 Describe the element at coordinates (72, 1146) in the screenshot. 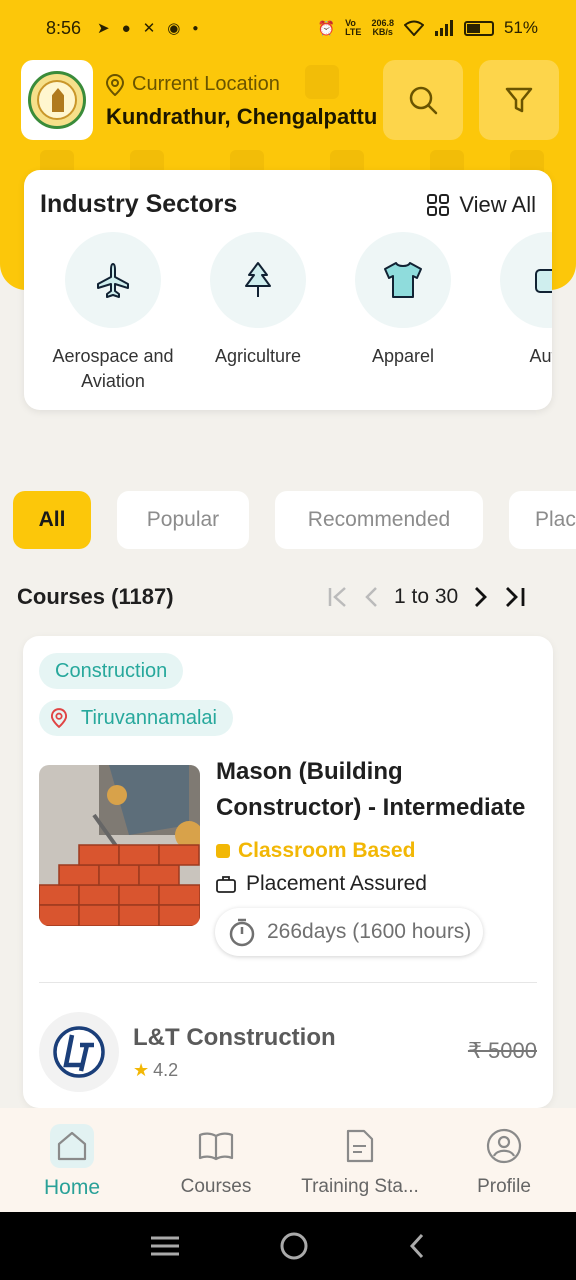

I see `home-icon` at that location.